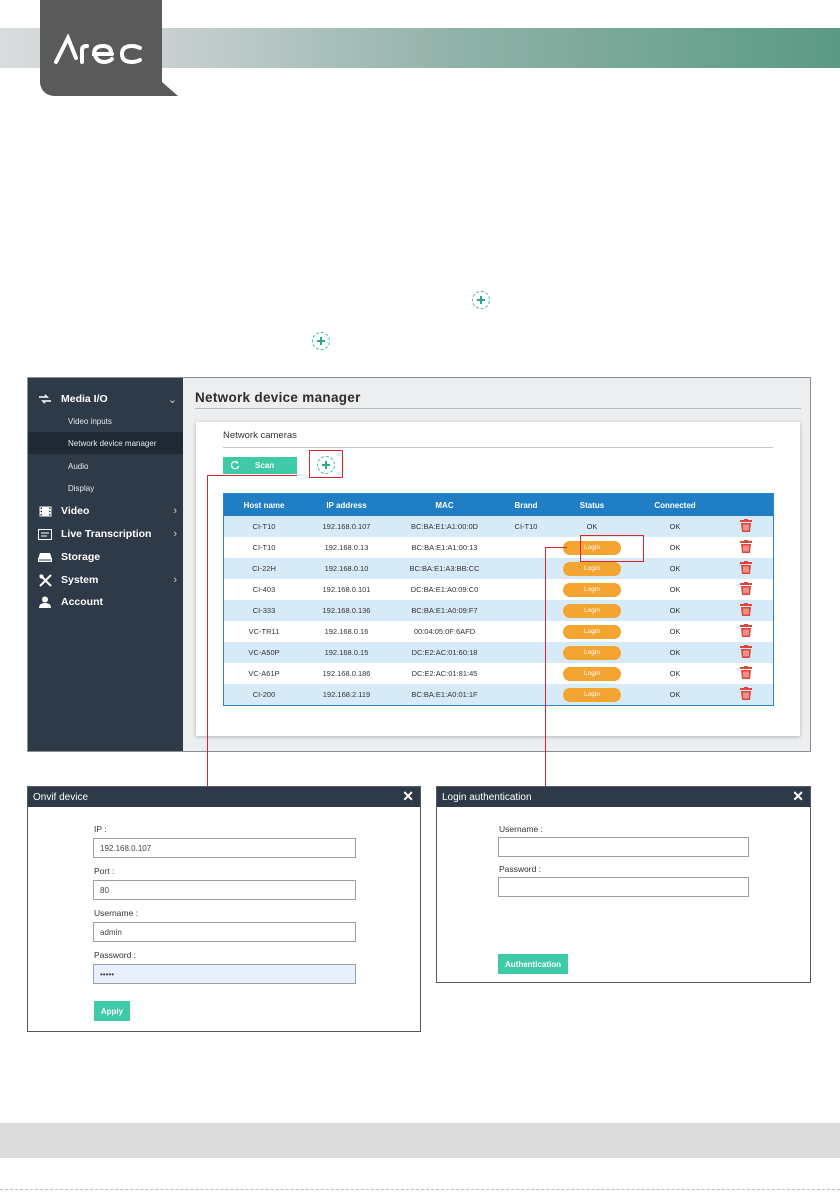 This screenshot has width=840, height=1192. Describe the element at coordinates (105, 466) in the screenshot. I see `sidebar-subitem-audio: Audio` at that location.